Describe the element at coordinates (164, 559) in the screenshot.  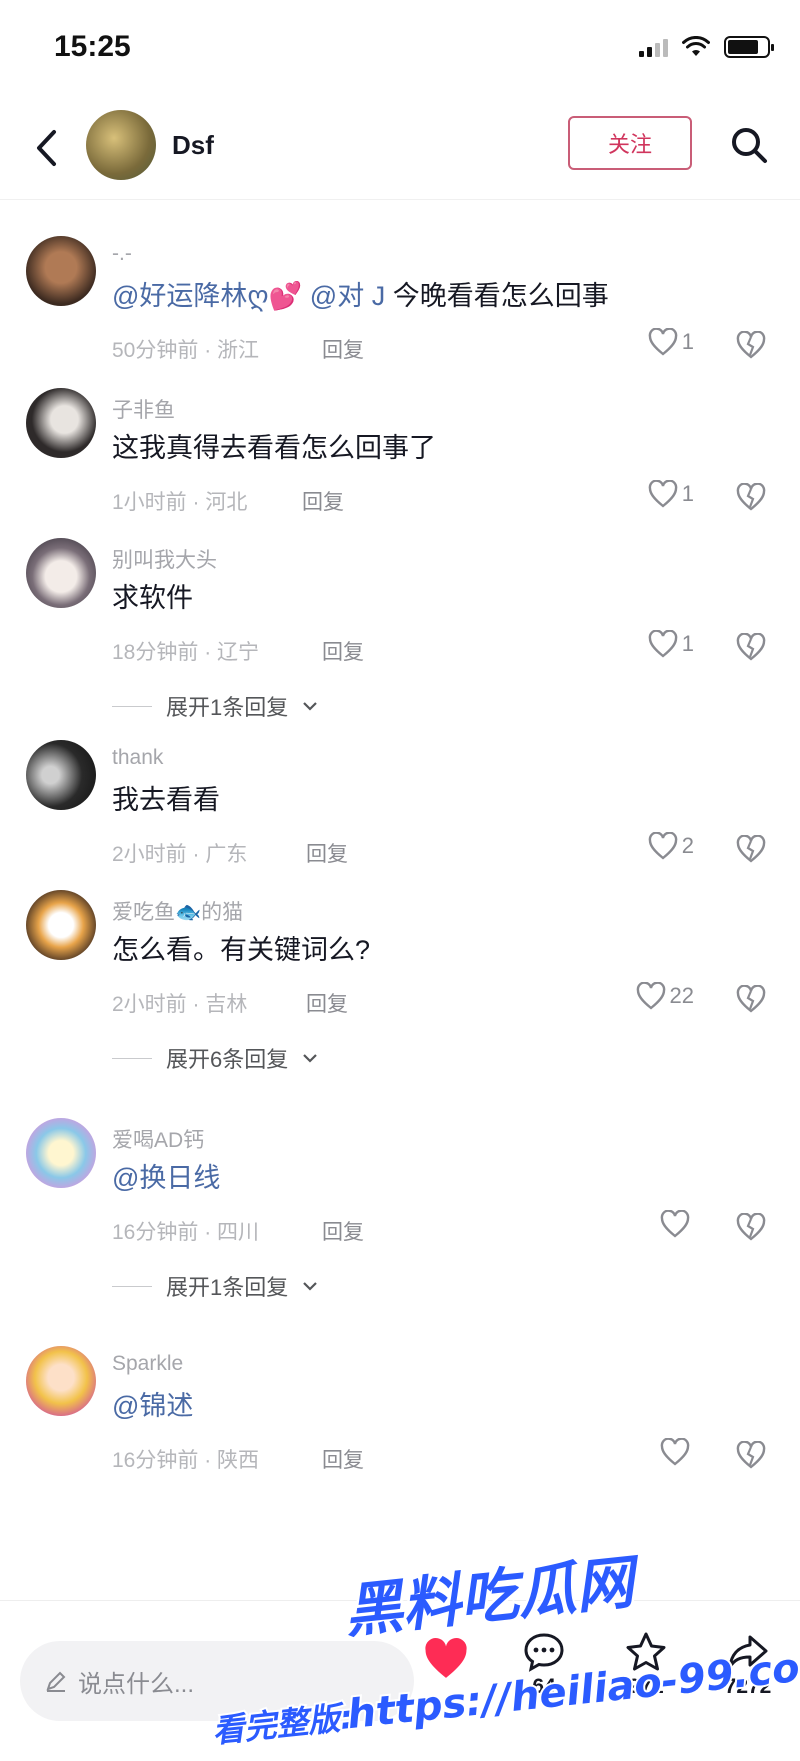
I see `comment-username: 别叫我大头` at that location.